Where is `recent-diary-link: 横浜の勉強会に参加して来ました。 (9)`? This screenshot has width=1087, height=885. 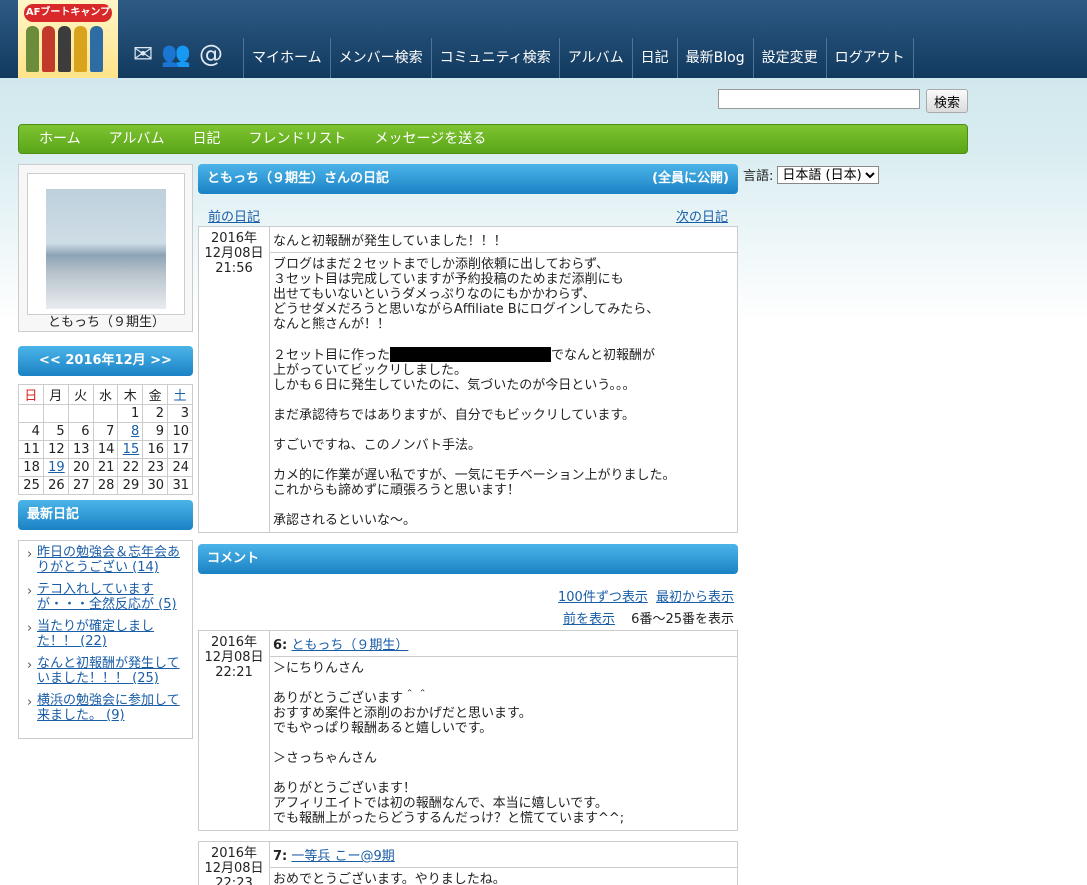 recent-diary-link: 横浜の勉強会に参加して来ました。 (9) is located at coordinates (108, 708).